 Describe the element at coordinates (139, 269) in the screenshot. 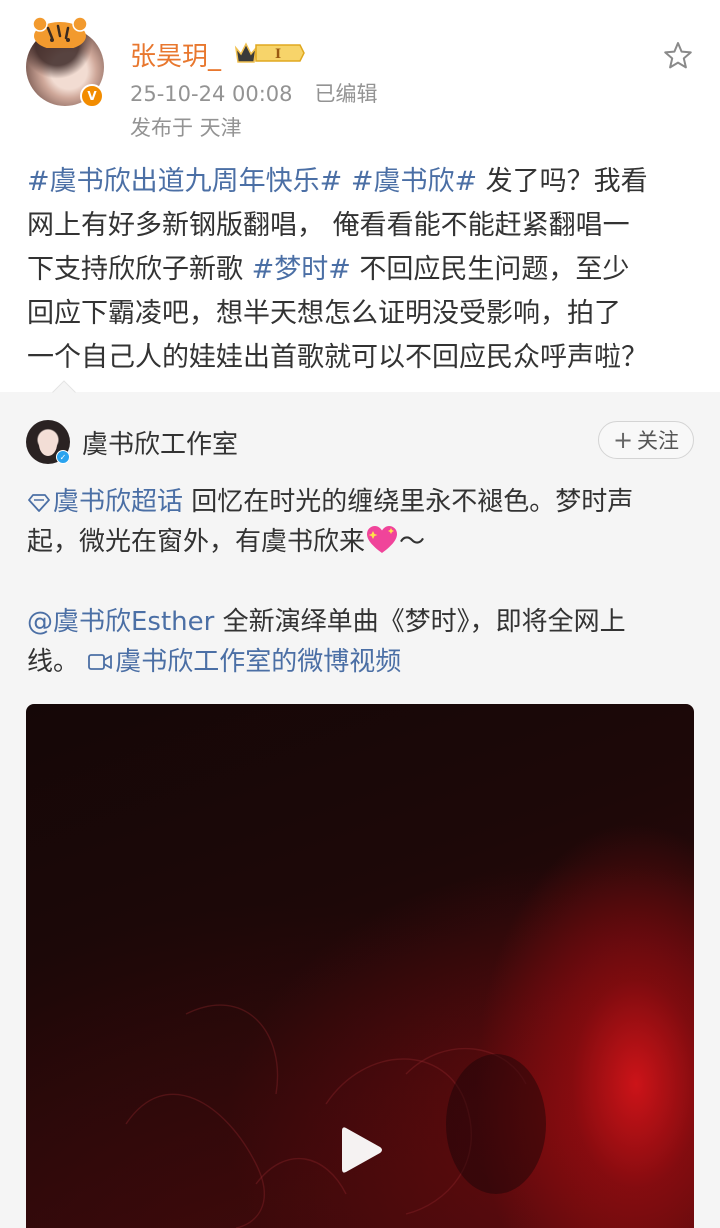

I see `post-text-segment: 下支持欣欣子新歌` at that location.